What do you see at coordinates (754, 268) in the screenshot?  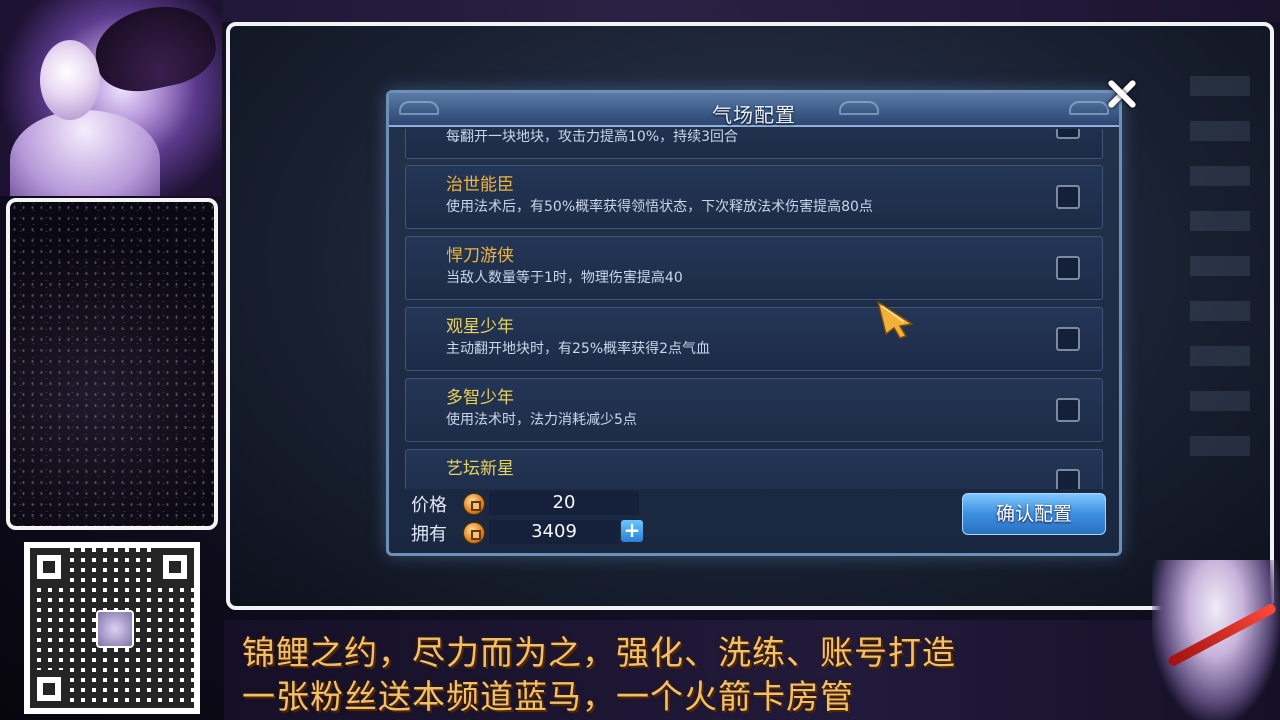 I see `list-item: 悍刀游侠 当敌人数量等于1时，物理伤害提高40` at bounding box center [754, 268].